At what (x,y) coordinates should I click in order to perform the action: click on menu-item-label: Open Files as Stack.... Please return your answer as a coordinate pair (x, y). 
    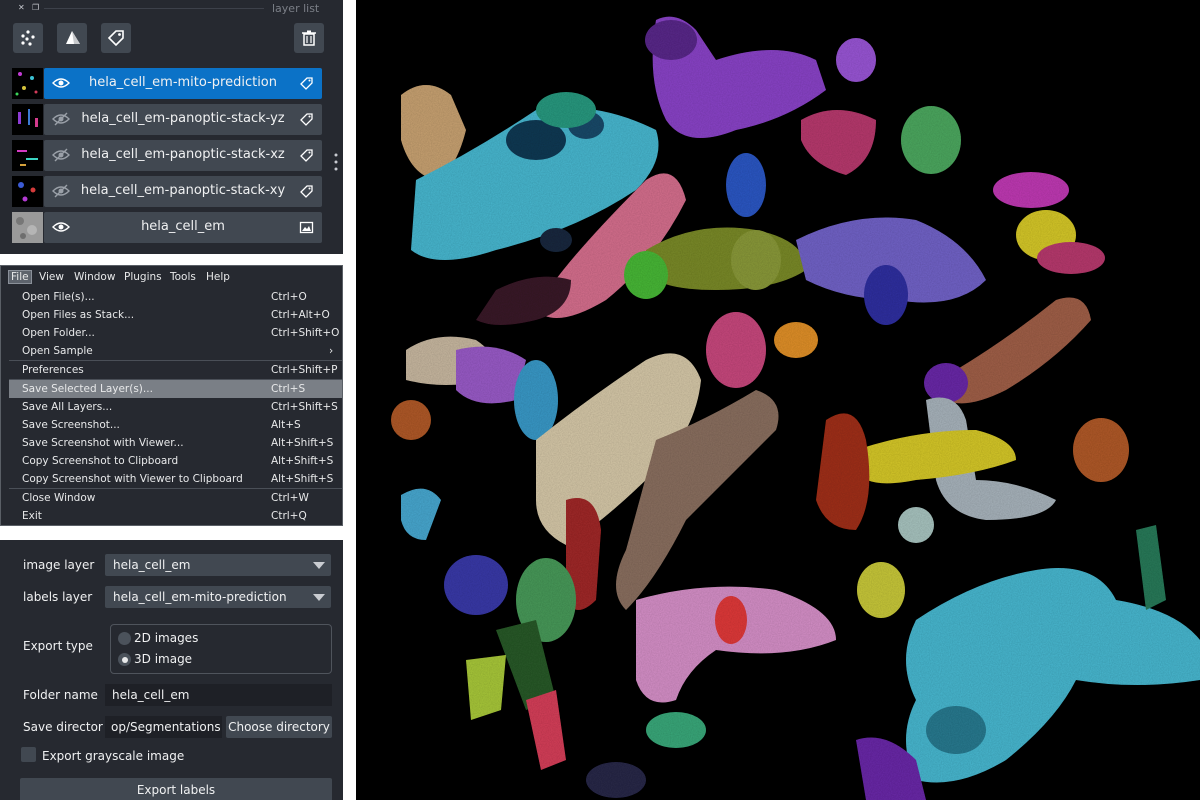
    Looking at the image, I should click on (78, 315).